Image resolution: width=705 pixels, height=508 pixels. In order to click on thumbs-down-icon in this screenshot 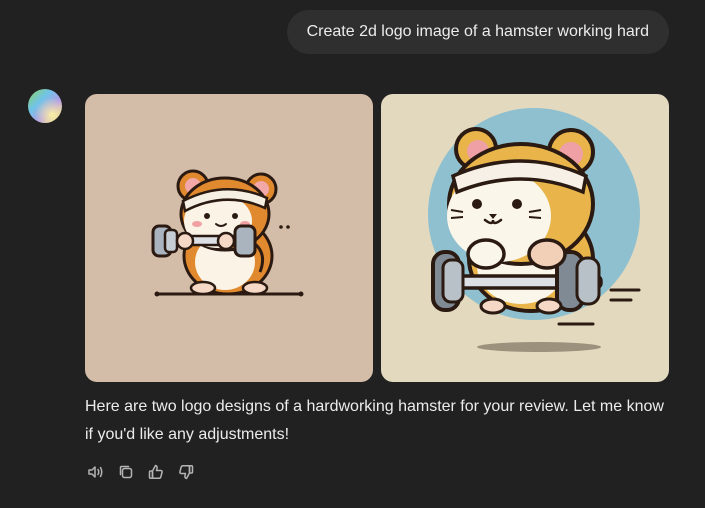, I will do `click(186, 472)`.